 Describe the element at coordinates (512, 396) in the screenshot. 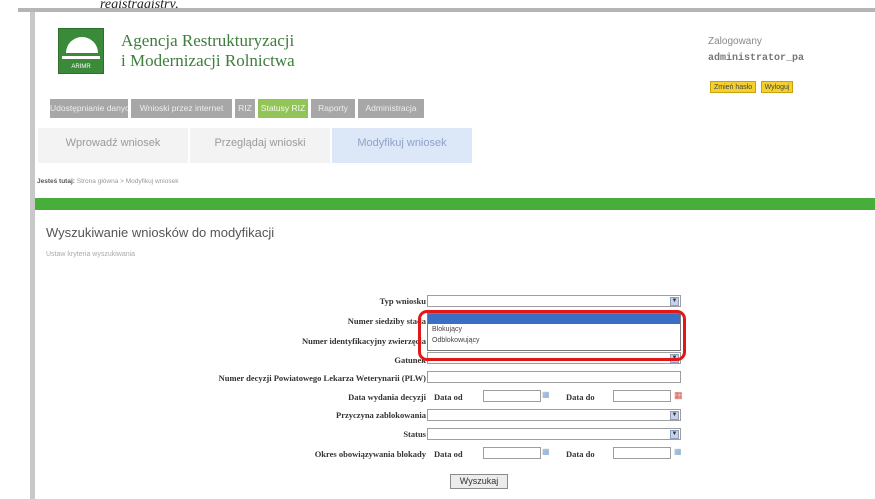

I see `data-wydania-od-input` at that location.